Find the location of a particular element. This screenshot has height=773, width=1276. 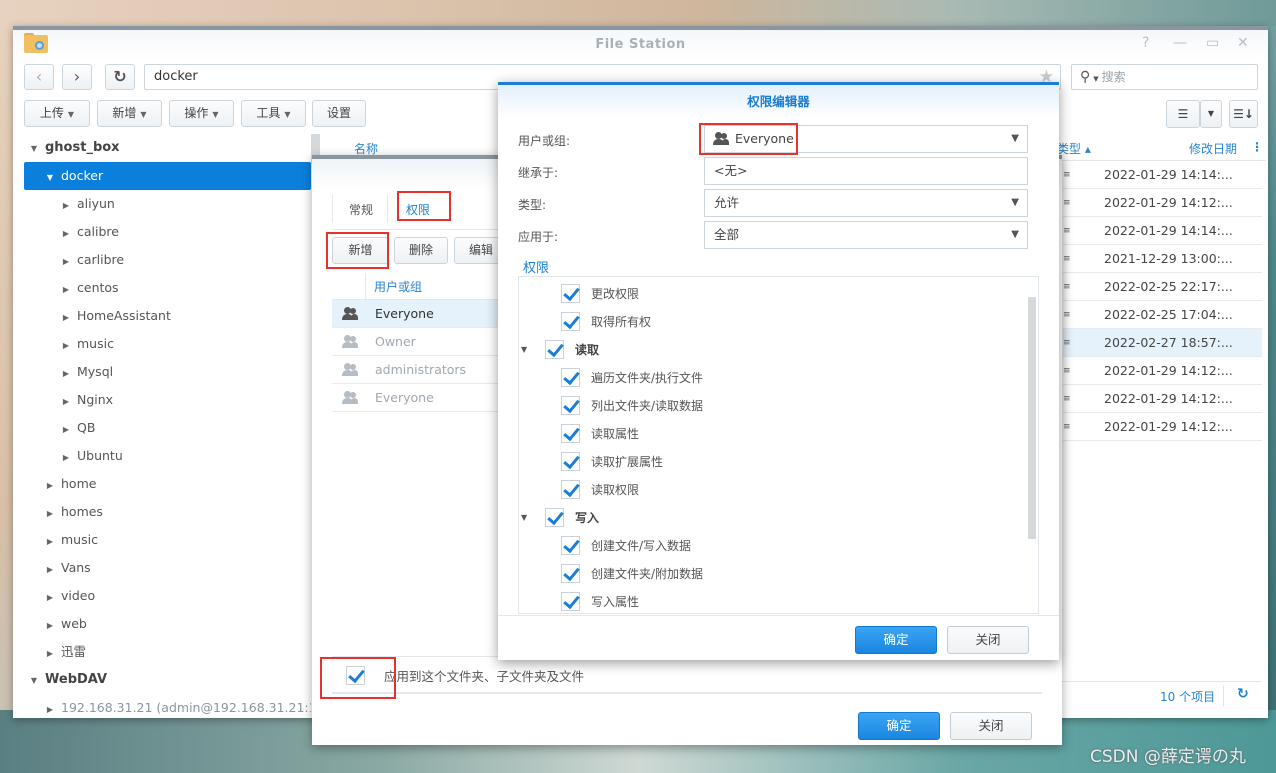

tree-item: ▶ carlibre is located at coordinates (167, 260).